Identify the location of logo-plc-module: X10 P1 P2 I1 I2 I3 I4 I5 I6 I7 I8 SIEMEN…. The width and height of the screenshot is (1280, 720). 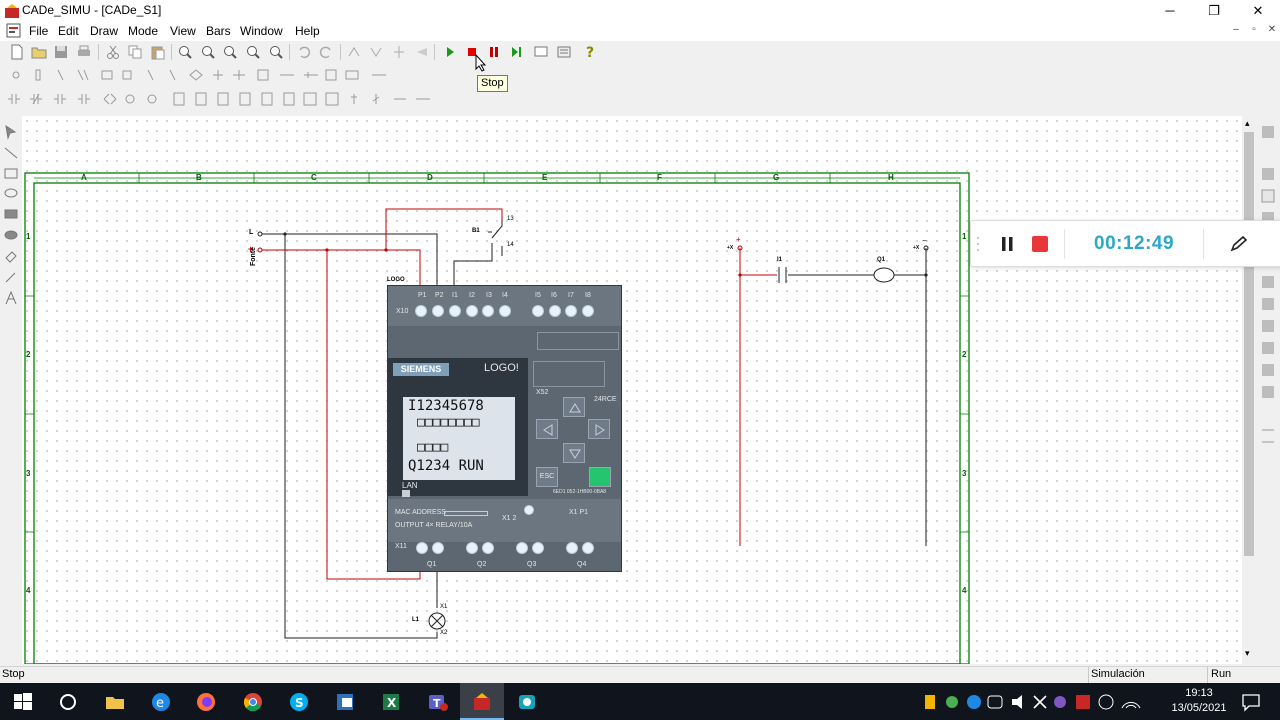
(504, 428).